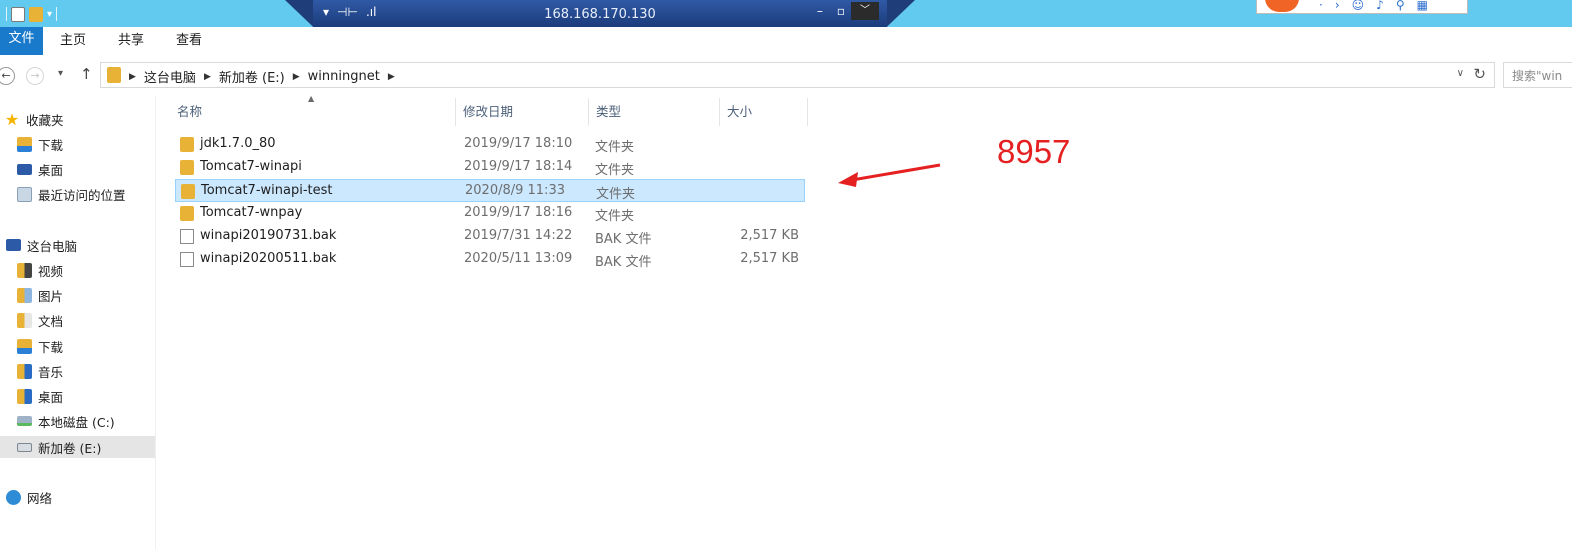 The height and width of the screenshot is (549, 1572). What do you see at coordinates (73, 41) in the screenshot?
I see `tab-home: 主页` at bounding box center [73, 41].